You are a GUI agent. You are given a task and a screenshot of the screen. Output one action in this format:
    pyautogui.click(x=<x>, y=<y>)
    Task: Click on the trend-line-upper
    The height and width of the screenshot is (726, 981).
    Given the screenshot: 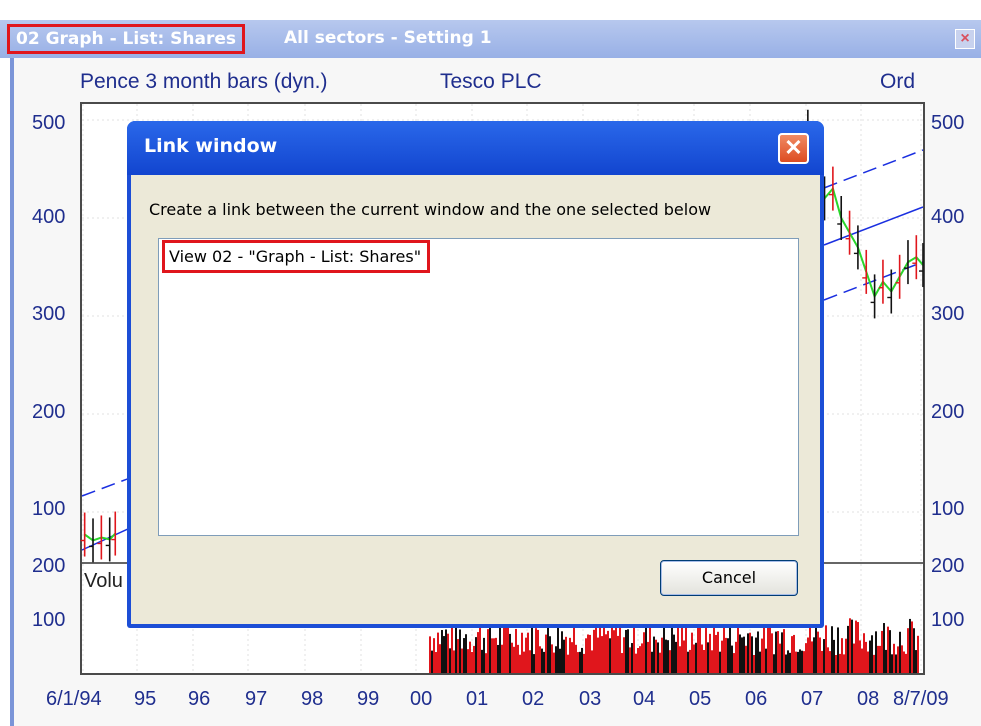 What is the action you would take?
    pyautogui.click(x=106, y=487)
    